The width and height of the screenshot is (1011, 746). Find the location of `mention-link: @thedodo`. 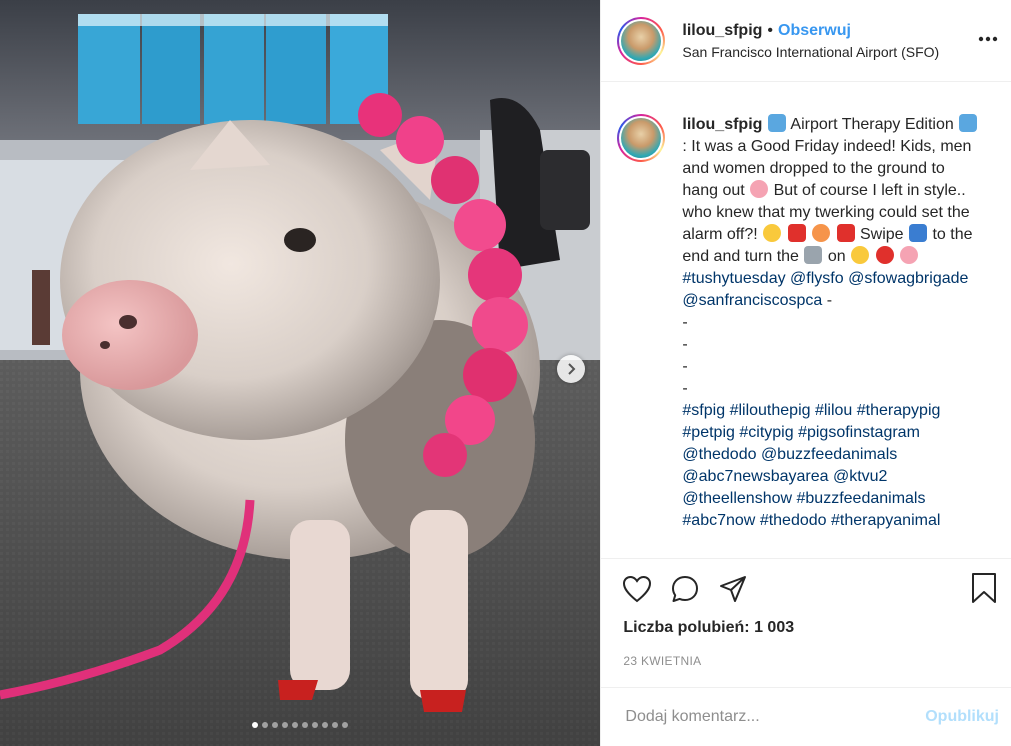

mention-link: @thedodo is located at coordinates (719, 454).